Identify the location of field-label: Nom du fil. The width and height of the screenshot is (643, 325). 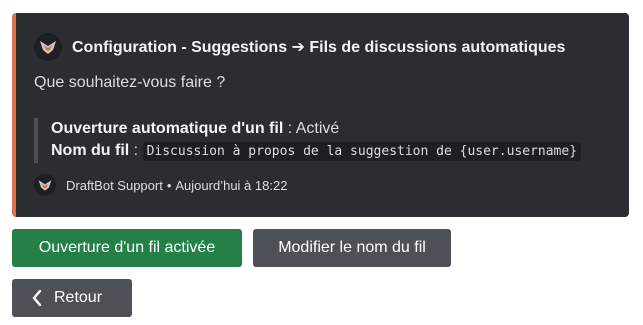
(90, 150).